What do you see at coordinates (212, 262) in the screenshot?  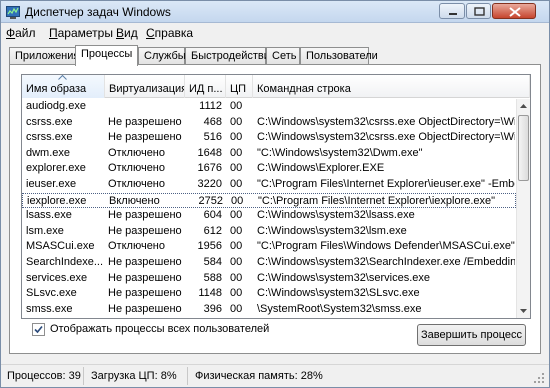 I see `cell-pid: 584` at bounding box center [212, 262].